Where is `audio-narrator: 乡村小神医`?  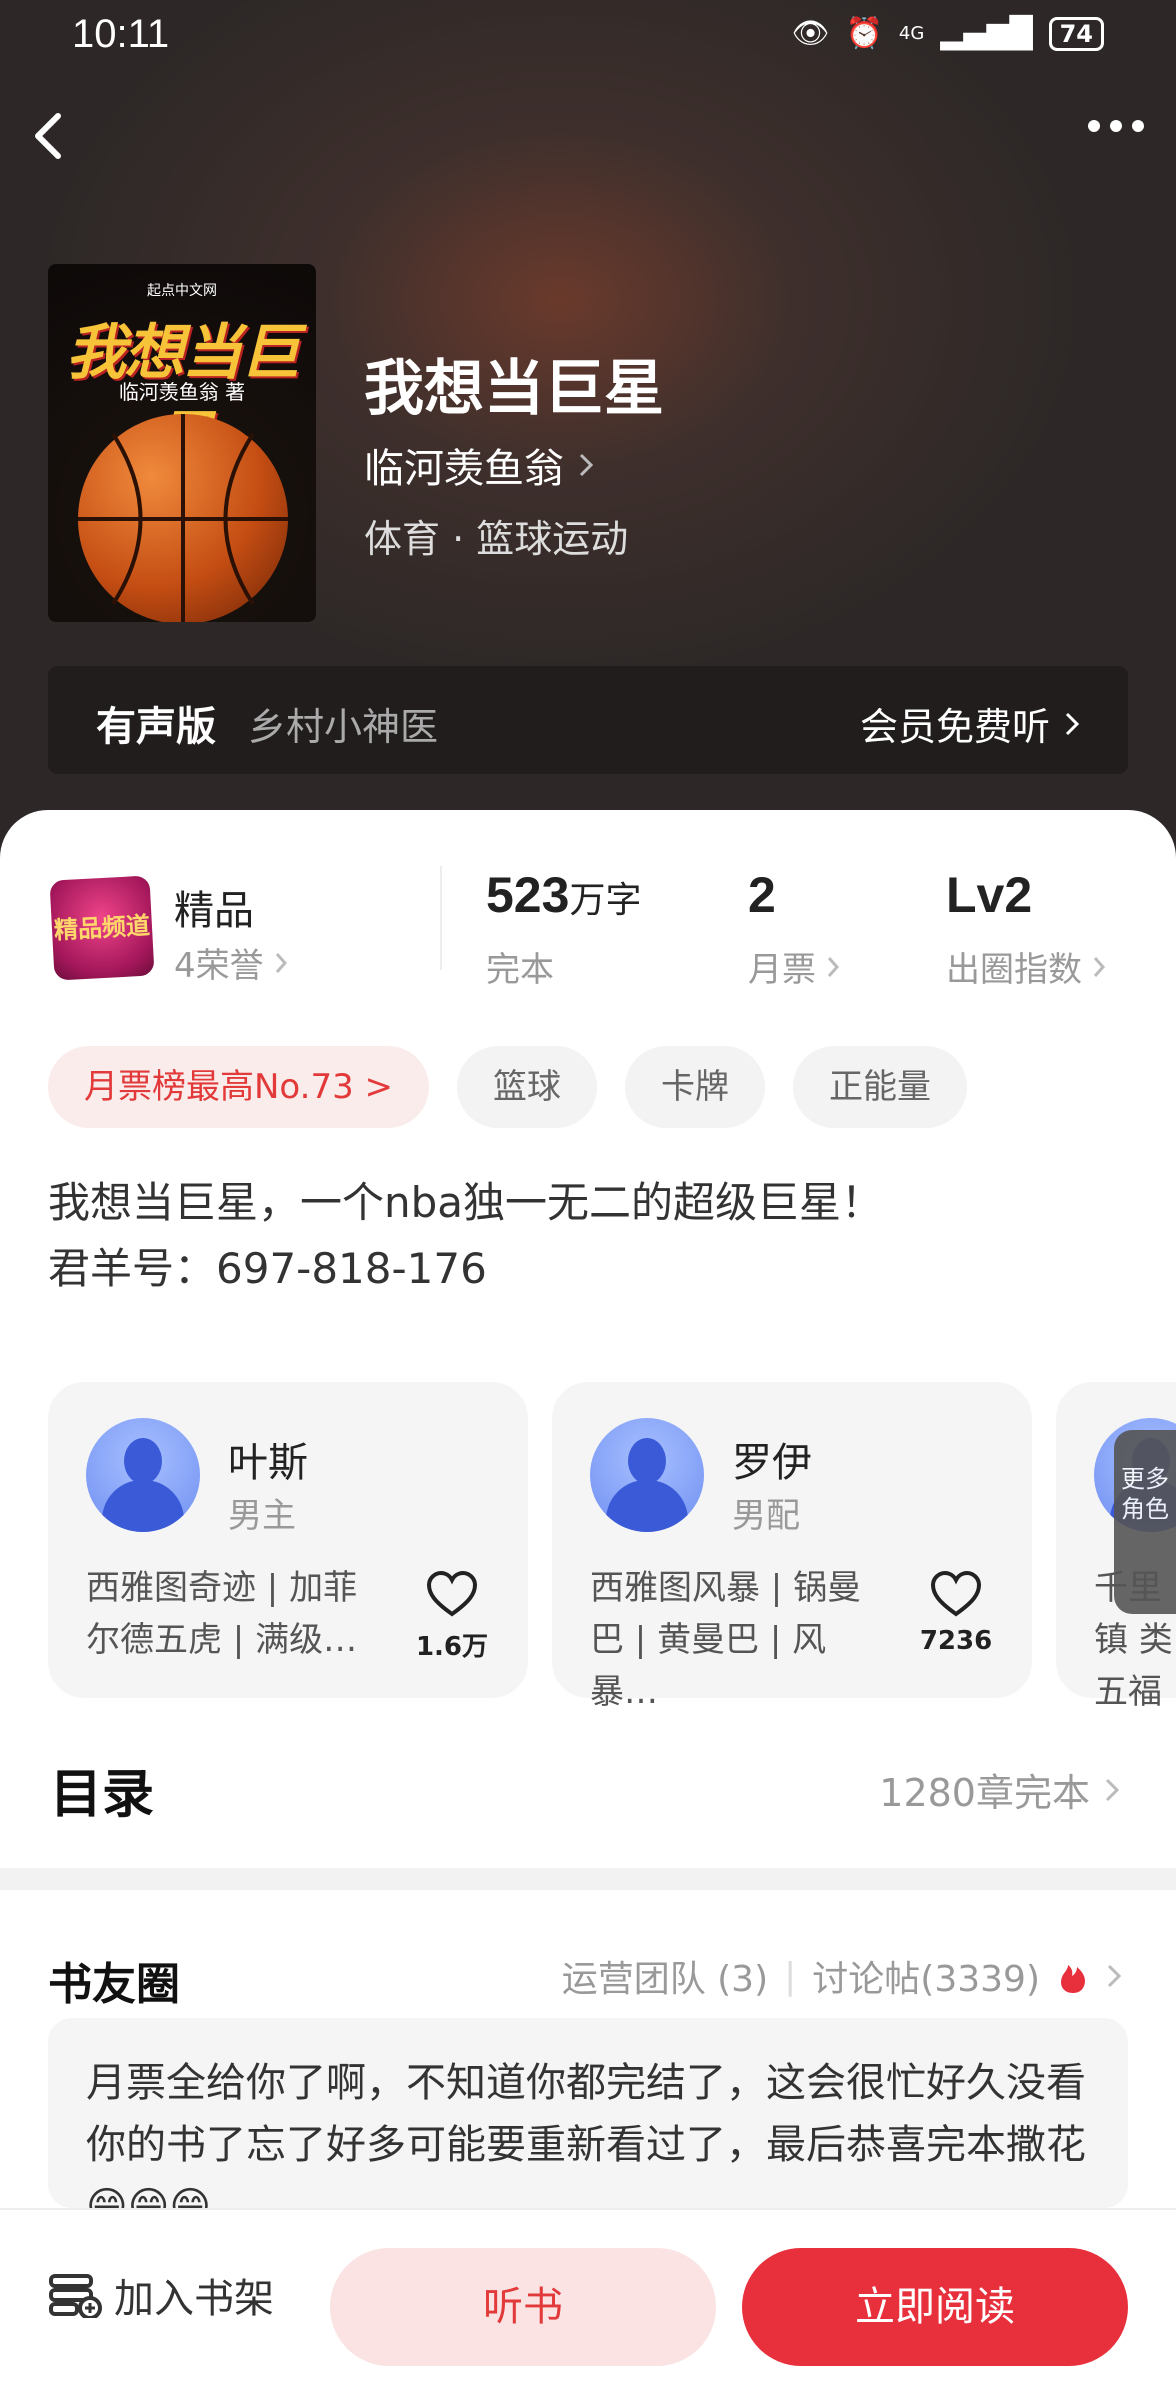
audio-narrator: 乡村小神医 is located at coordinates (343, 727).